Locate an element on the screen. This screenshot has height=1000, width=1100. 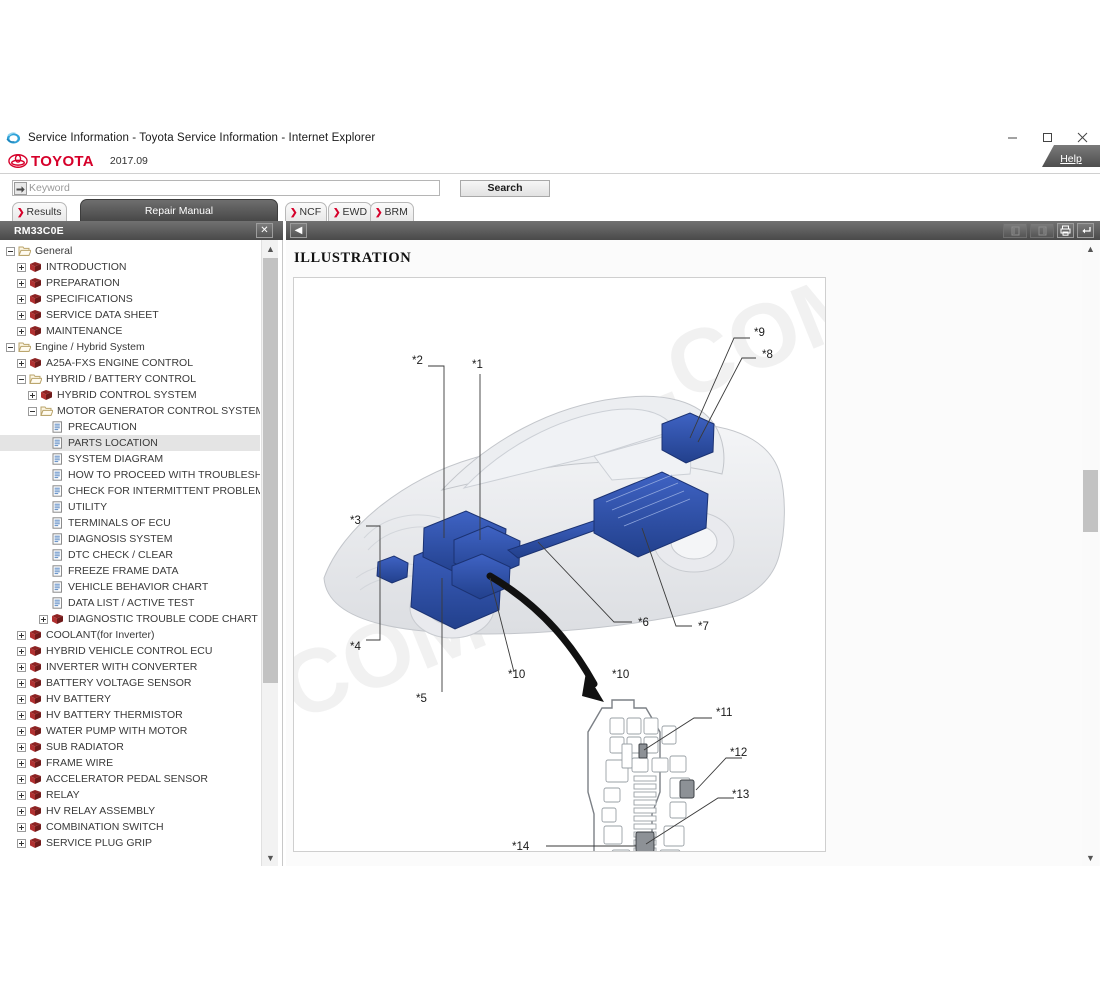
tree-item-utility: UTILITY is located at coordinates (130, 507).